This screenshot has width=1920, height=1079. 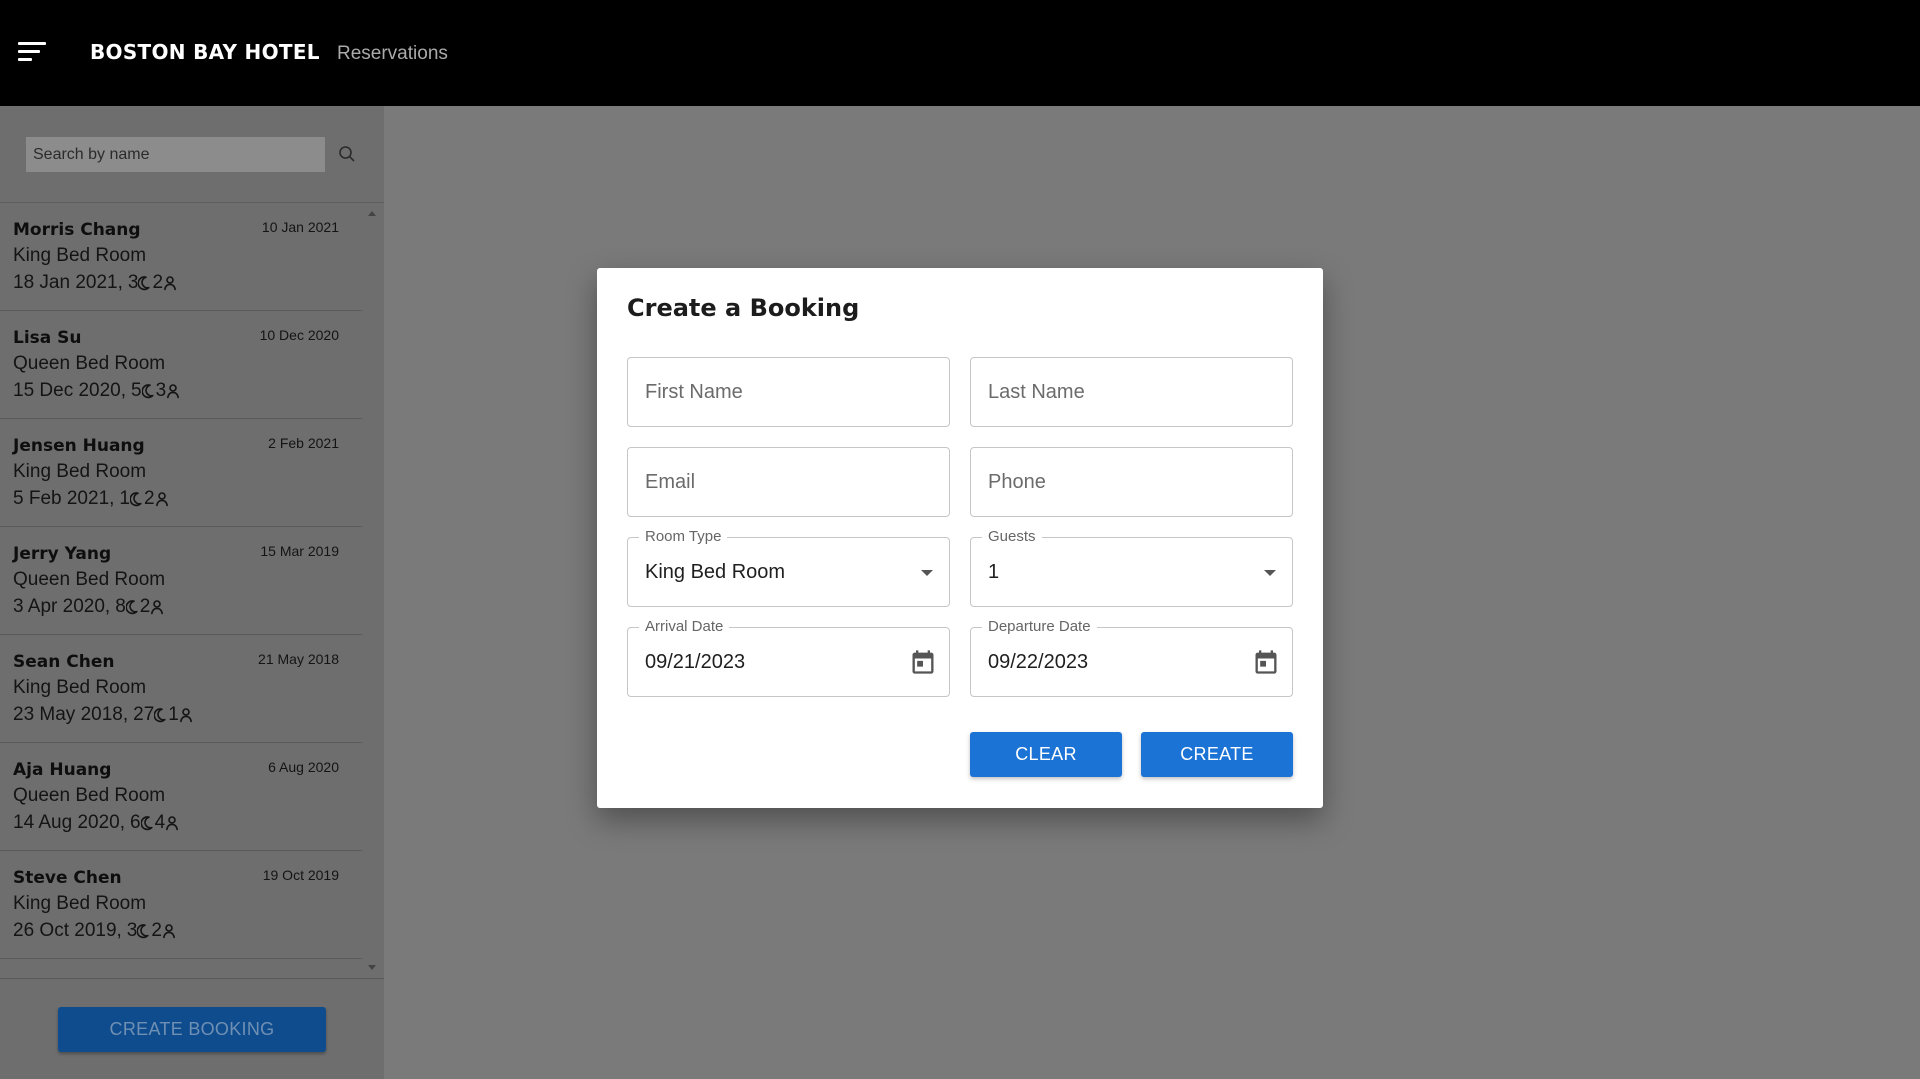 I want to click on guests-label: Guests, so click(x=1012, y=537).